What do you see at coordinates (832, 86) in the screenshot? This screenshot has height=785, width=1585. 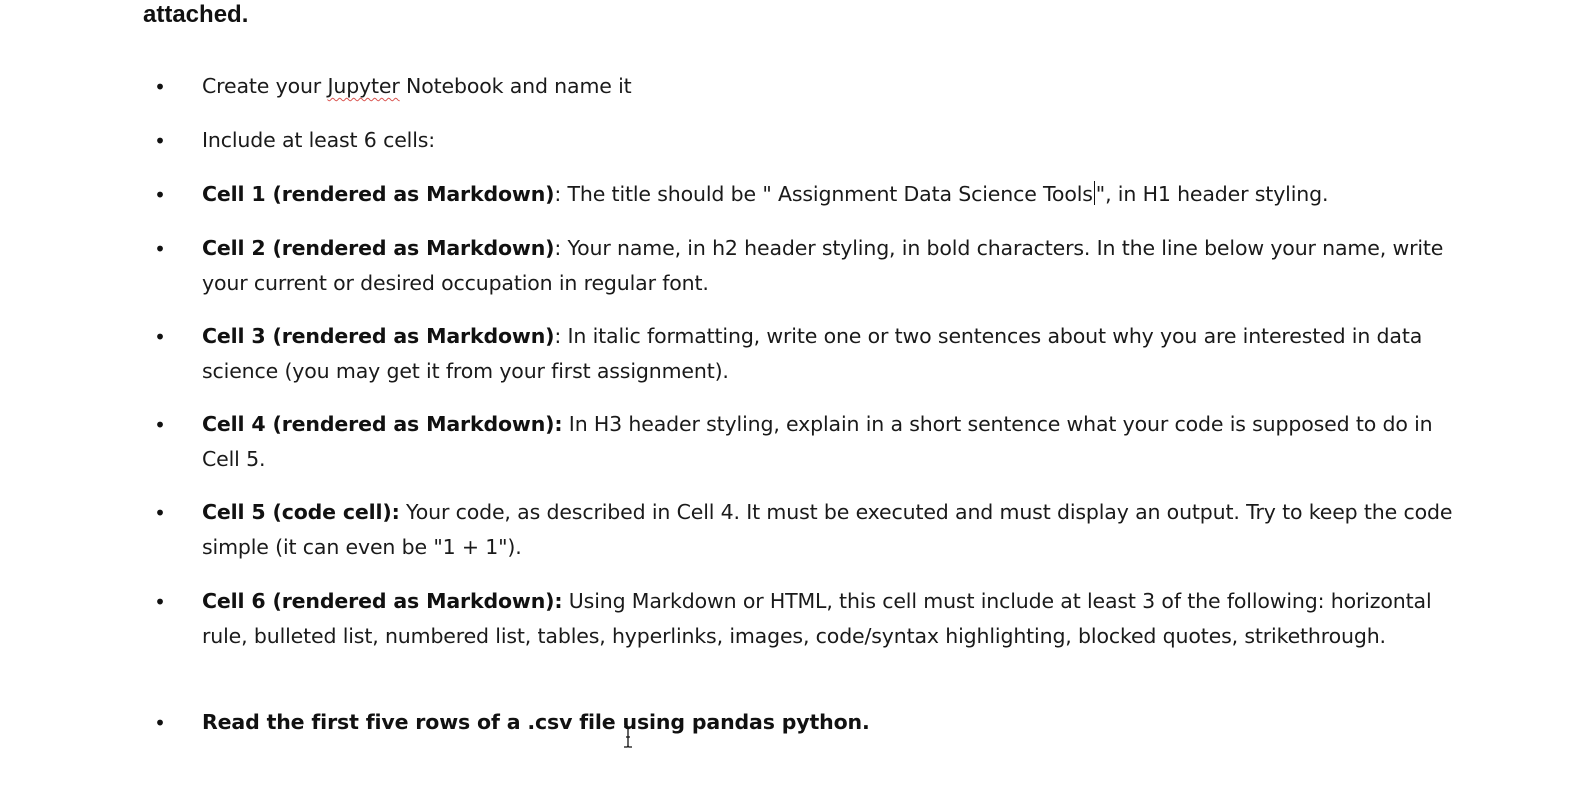 I see `list-item-text: Create your Jupyter Notebook and name it` at bounding box center [832, 86].